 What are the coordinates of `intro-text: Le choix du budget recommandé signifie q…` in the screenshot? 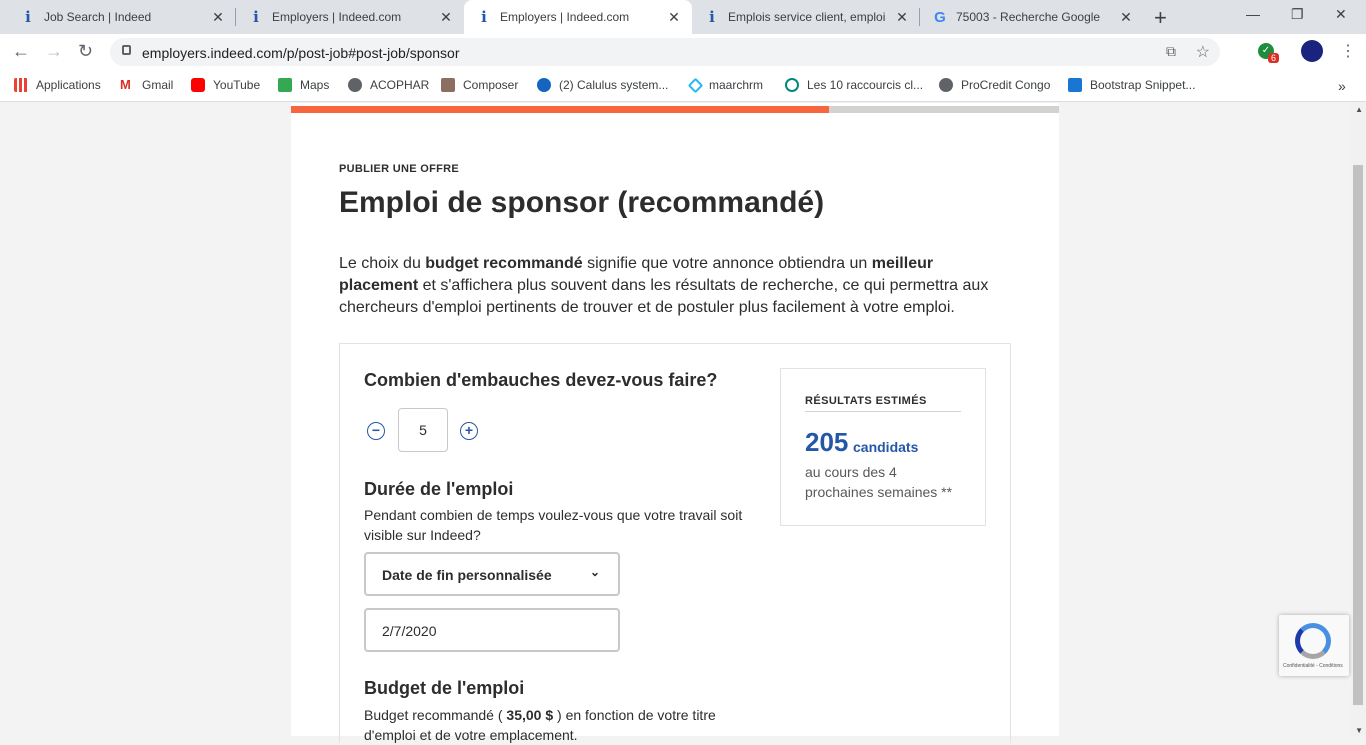 It's located at (664, 285).